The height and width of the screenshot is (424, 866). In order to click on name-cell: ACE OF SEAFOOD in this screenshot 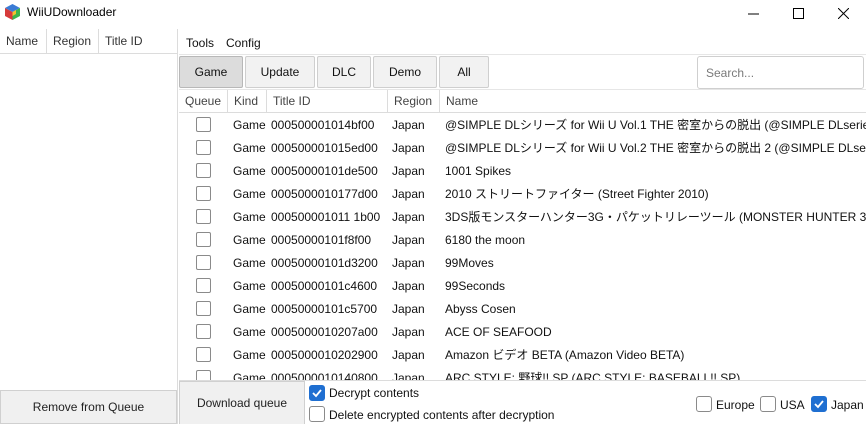, I will do `click(498, 332)`.